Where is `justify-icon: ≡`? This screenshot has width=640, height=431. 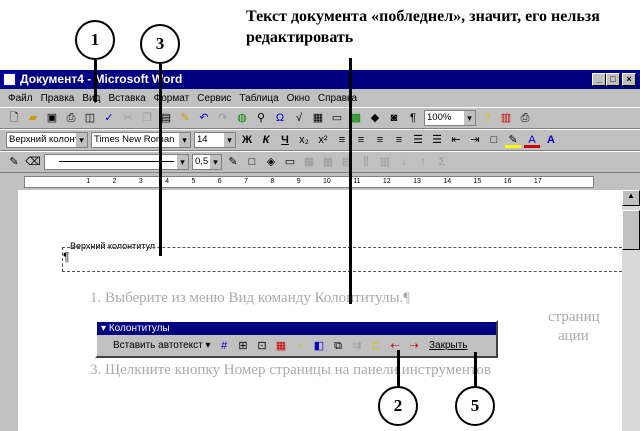
justify-icon: ≡ is located at coordinates (399, 140).